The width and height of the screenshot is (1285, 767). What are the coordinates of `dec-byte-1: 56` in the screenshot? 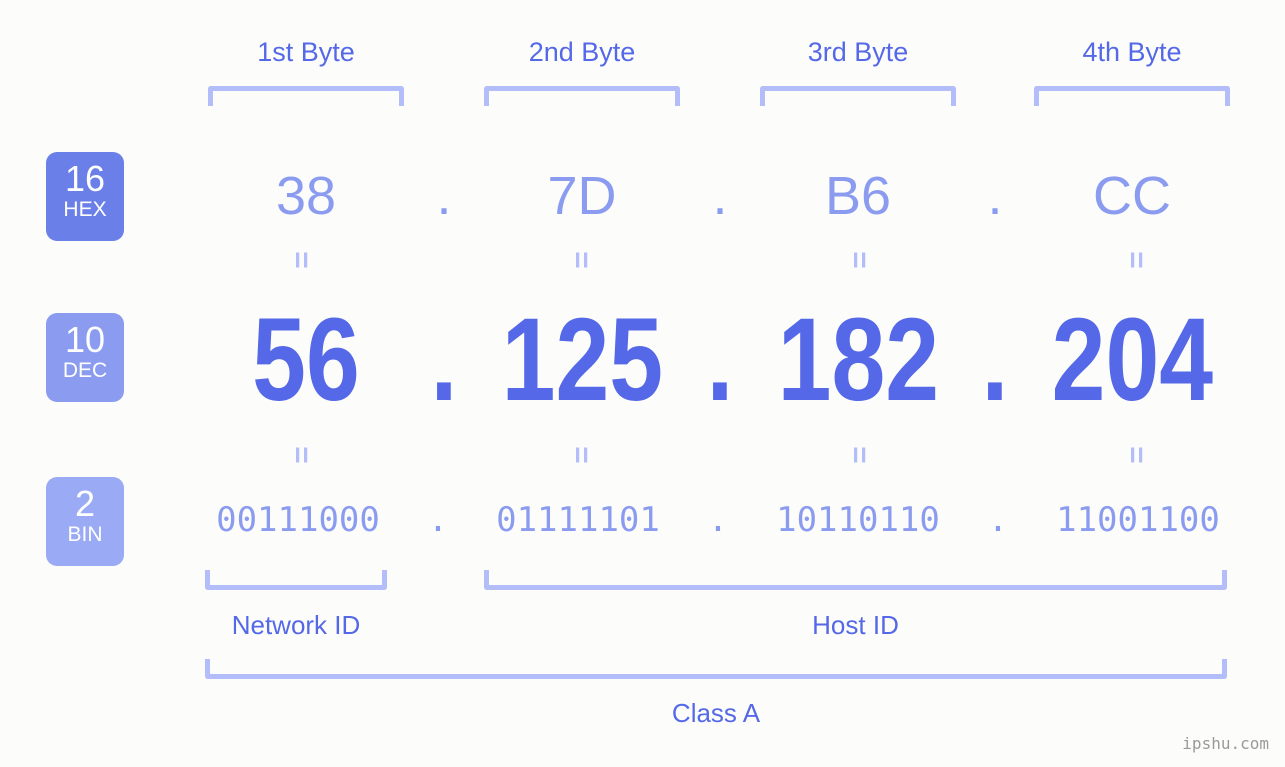 It's located at (306, 360).